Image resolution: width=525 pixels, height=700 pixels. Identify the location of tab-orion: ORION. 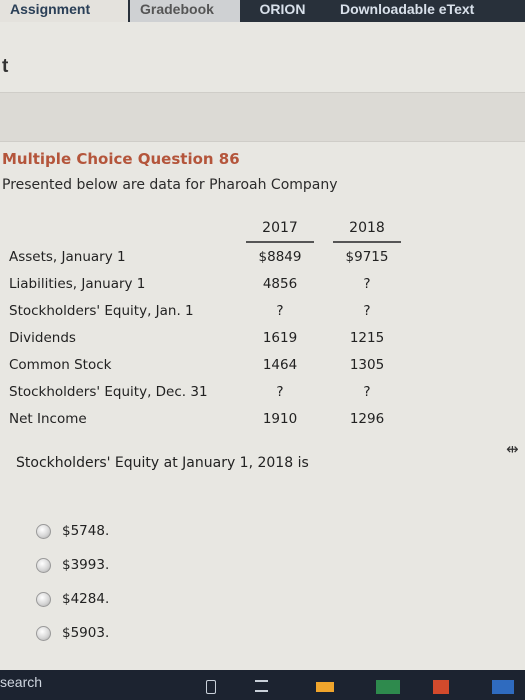
(282, 11).